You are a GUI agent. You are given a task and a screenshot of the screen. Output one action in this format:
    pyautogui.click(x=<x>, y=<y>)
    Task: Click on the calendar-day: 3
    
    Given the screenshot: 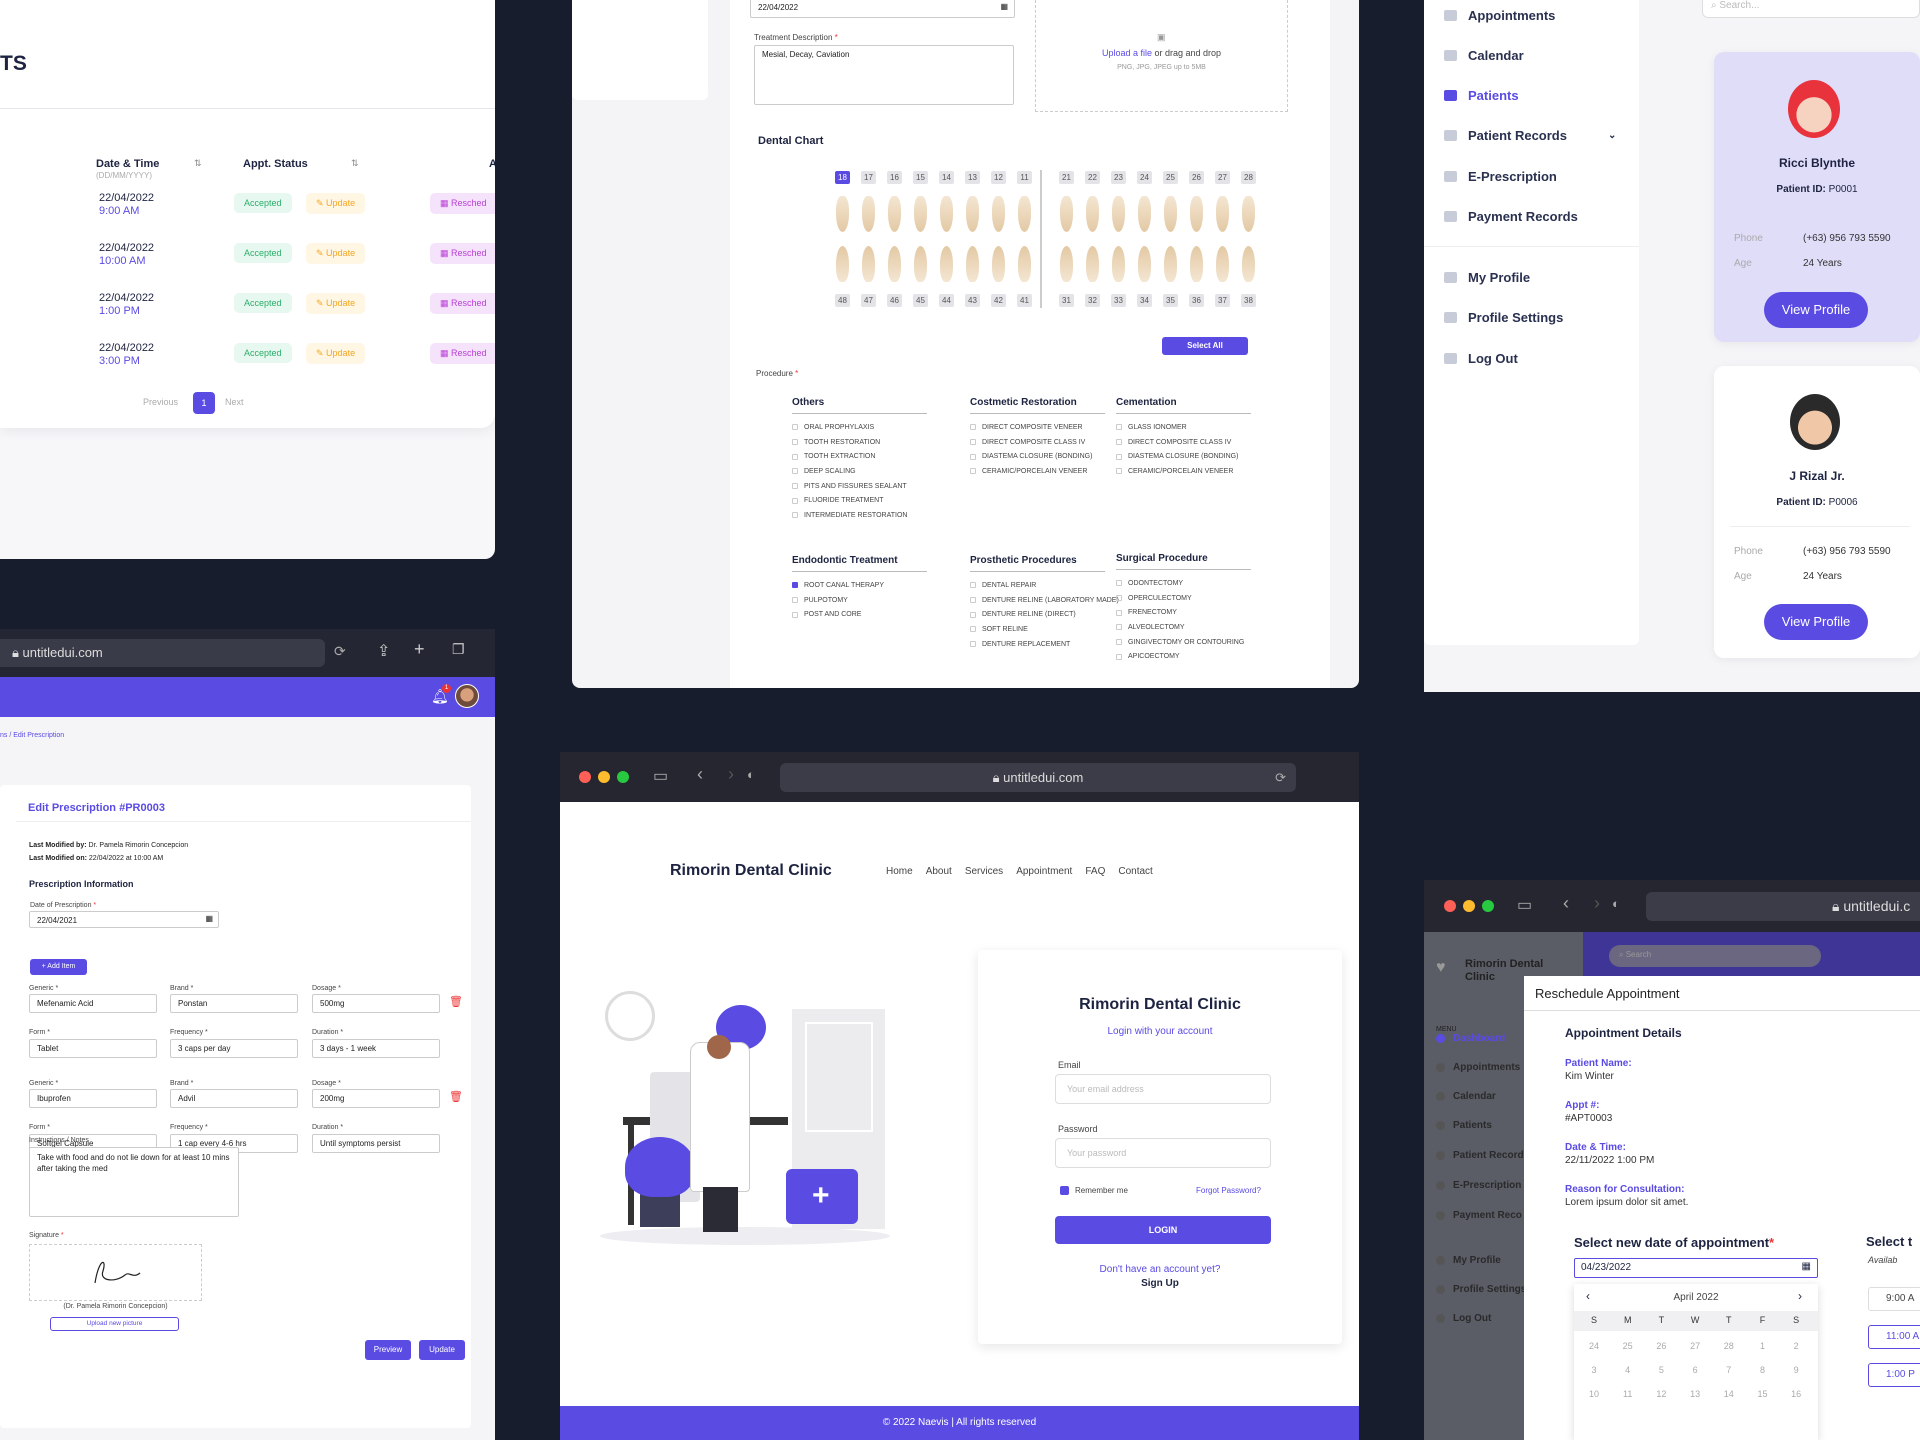 What is the action you would take?
    pyautogui.click(x=1594, y=1370)
    